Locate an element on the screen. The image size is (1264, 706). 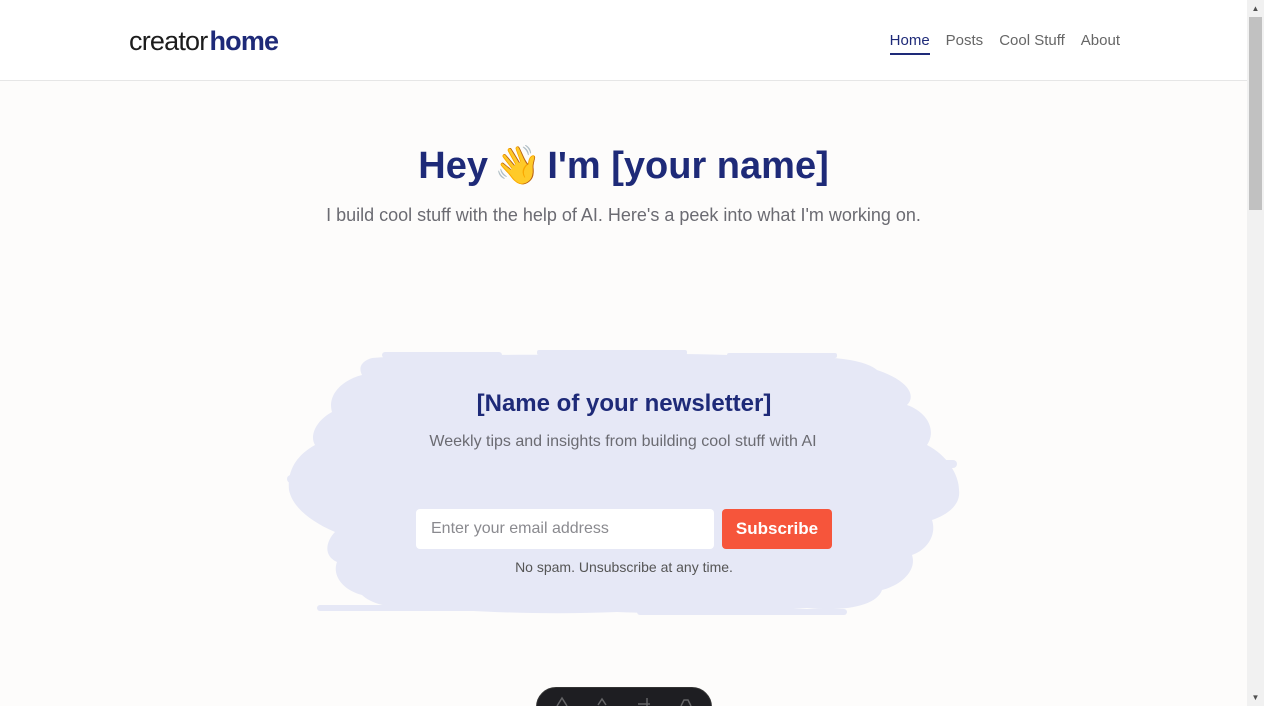
page-scrollbar: ▲ ▼ is located at coordinates (1255, 353).